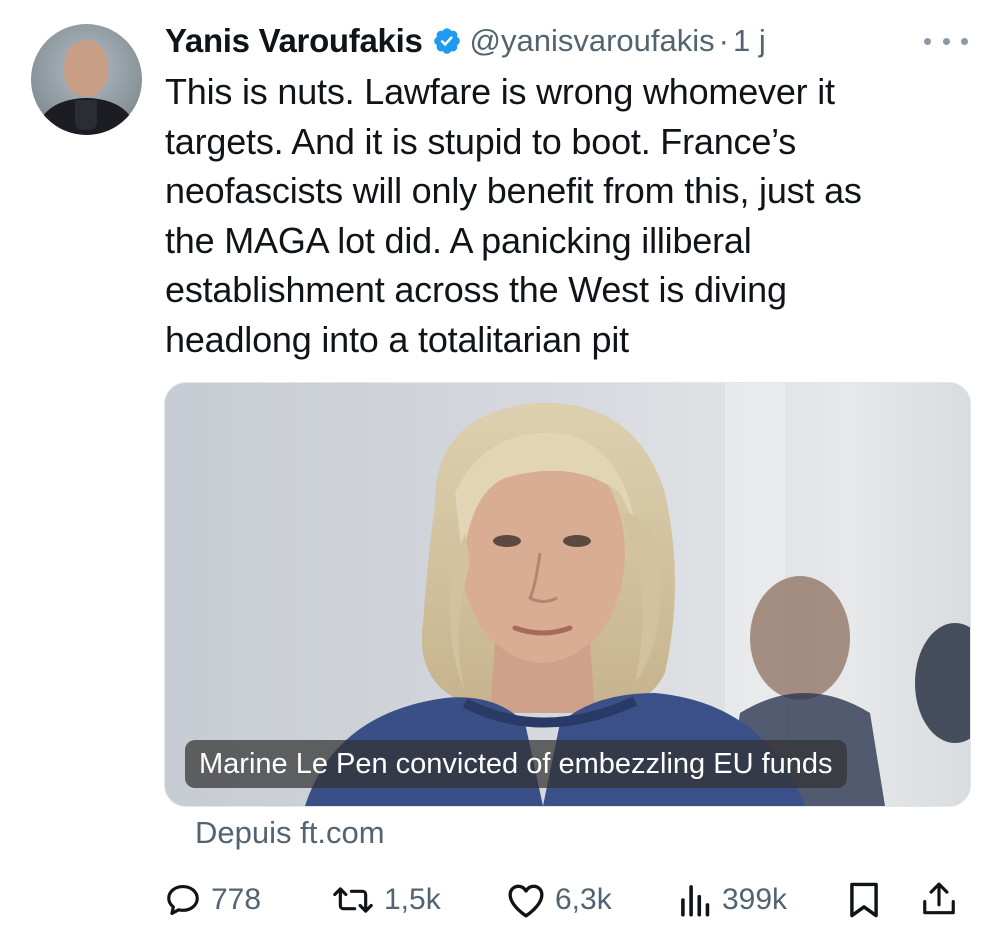  I want to click on avatar-face, so click(86, 68).